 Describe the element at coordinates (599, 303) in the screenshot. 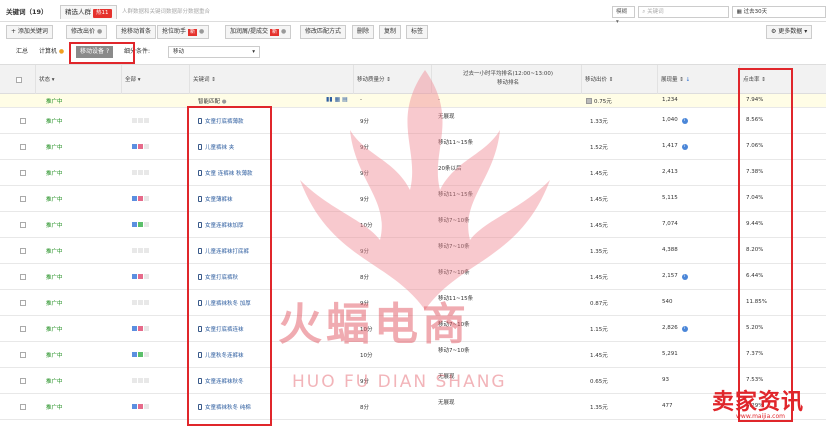

I see `mobile-bid: 0.87元` at that location.